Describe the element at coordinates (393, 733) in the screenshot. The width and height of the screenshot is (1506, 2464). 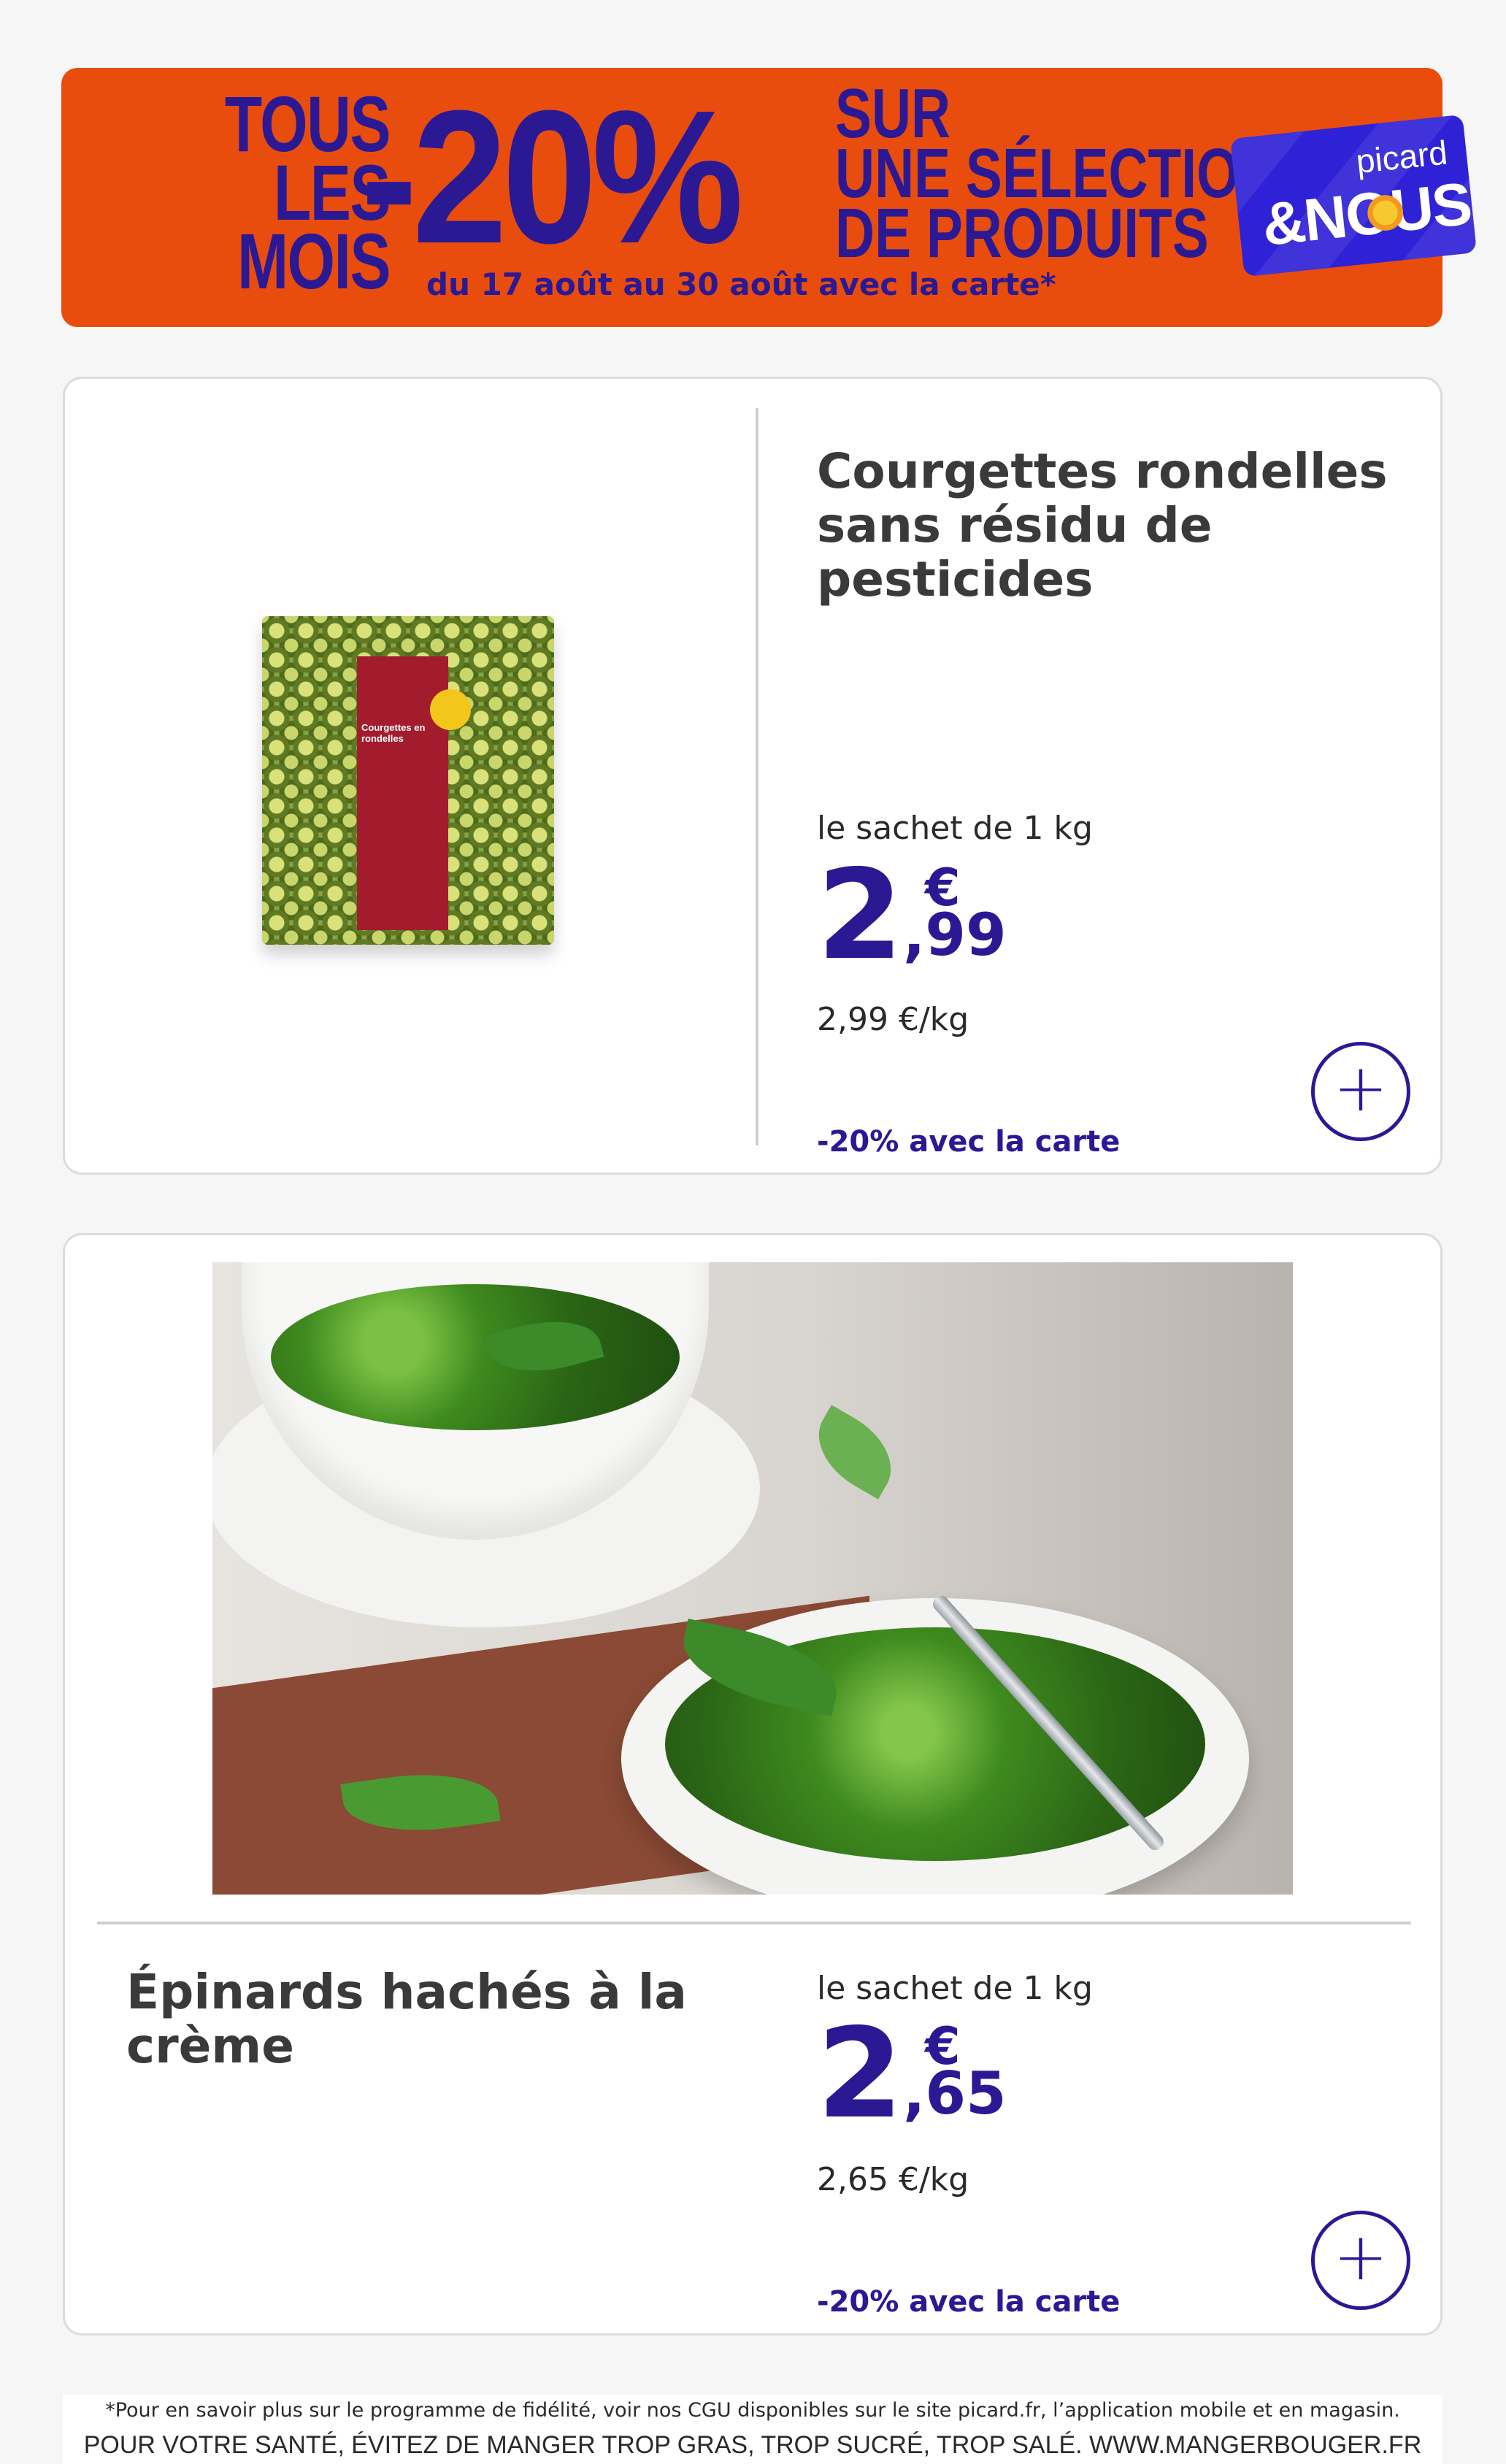
I see `pack-label-text: Courgettes en rondelles` at that location.